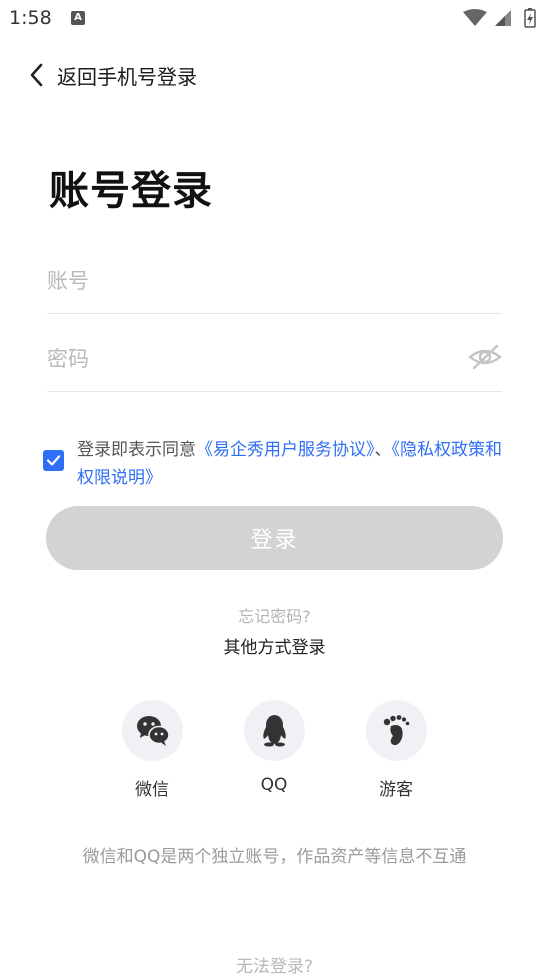  Describe the element at coordinates (274, 615) in the screenshot. I see `forgot-password-link: 忘记密码?` at that location.